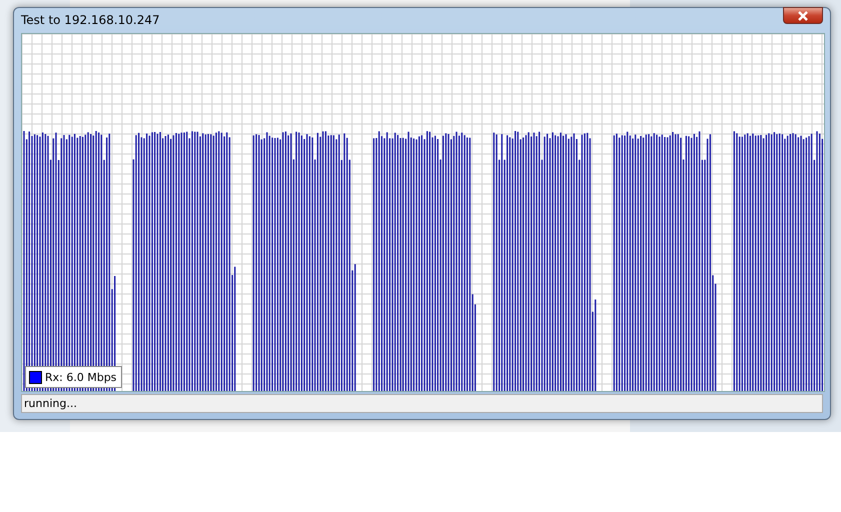 The image size is (841, 512). Describe the element at coordinates (81, 377) in the screenshot. I see `legend-label: Rx: 6.0 Mbps` at that location.